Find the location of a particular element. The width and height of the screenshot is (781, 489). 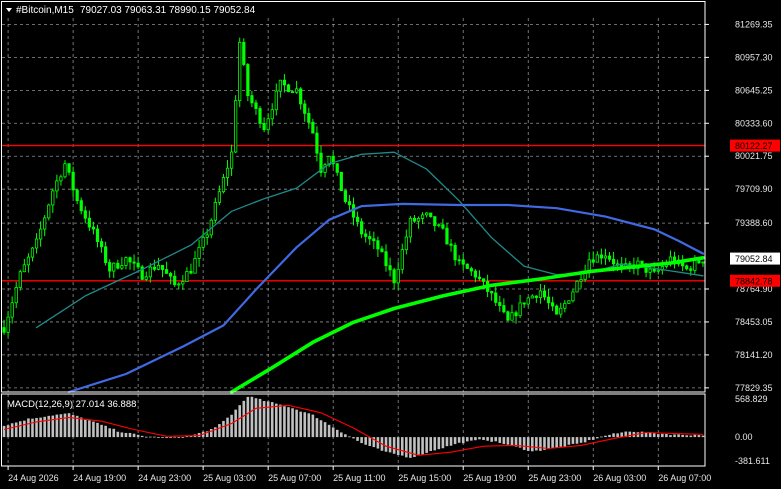

macd-tick-label: -381.611 is located at coordinates (752, 461).